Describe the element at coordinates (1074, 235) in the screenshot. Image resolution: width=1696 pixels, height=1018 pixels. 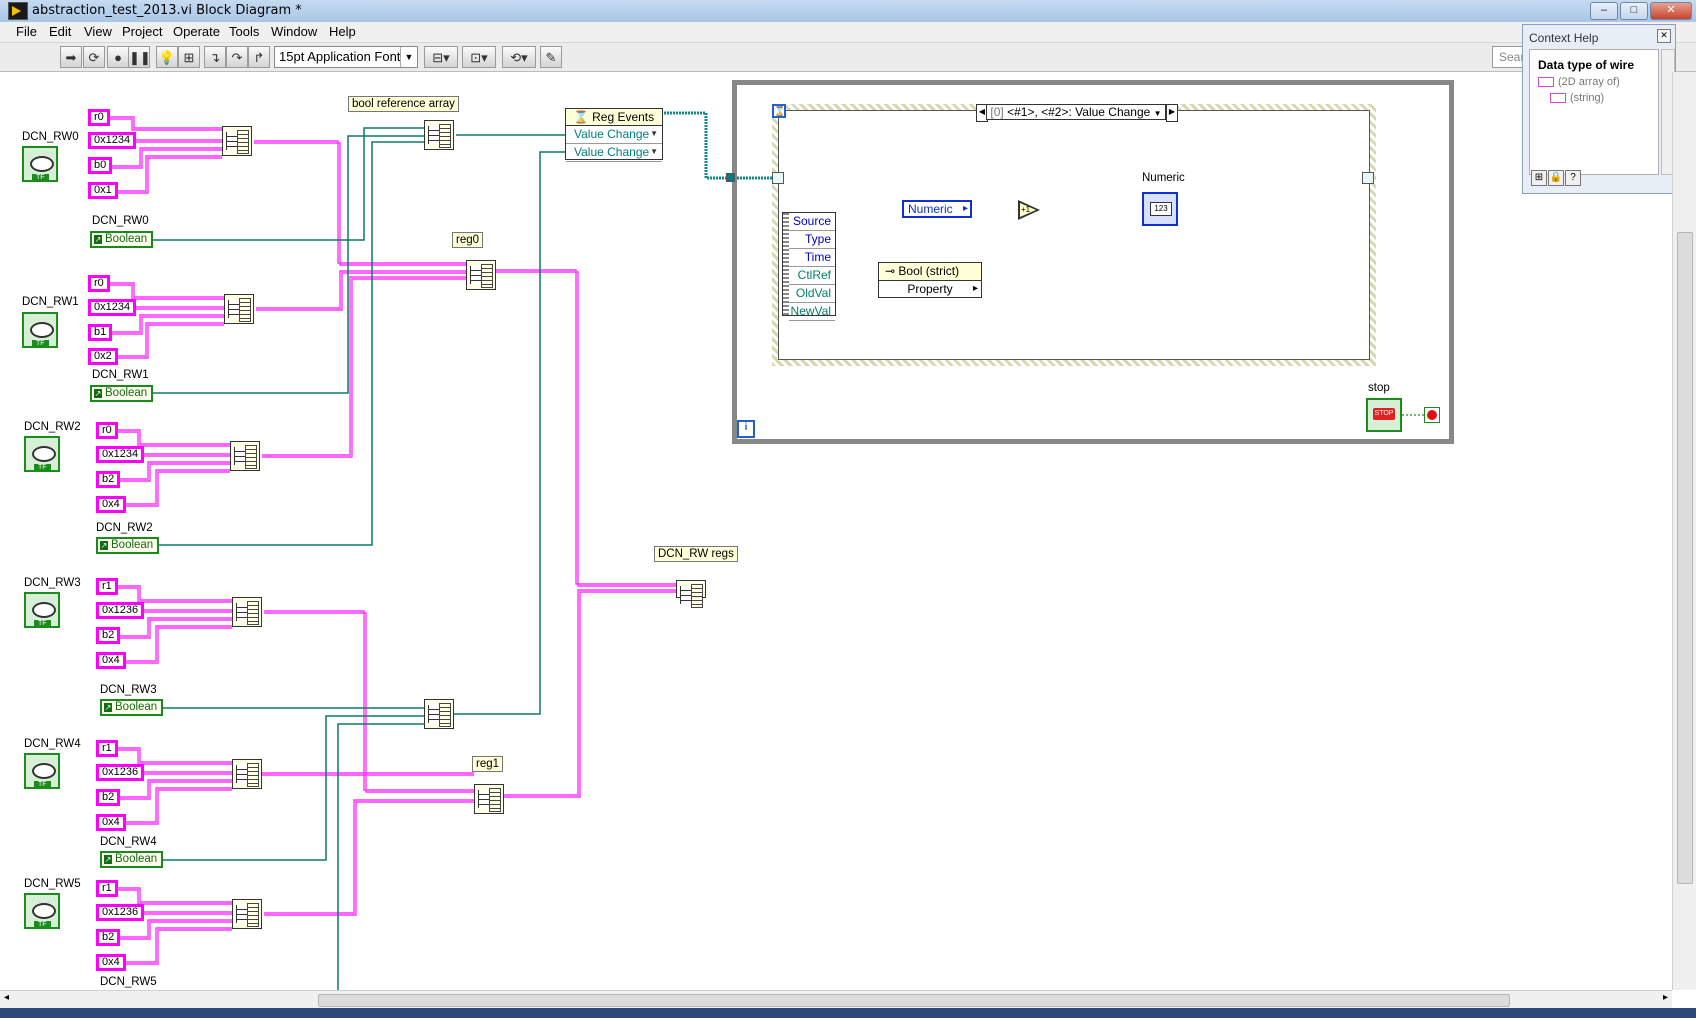
I see `event-structure` at that location.